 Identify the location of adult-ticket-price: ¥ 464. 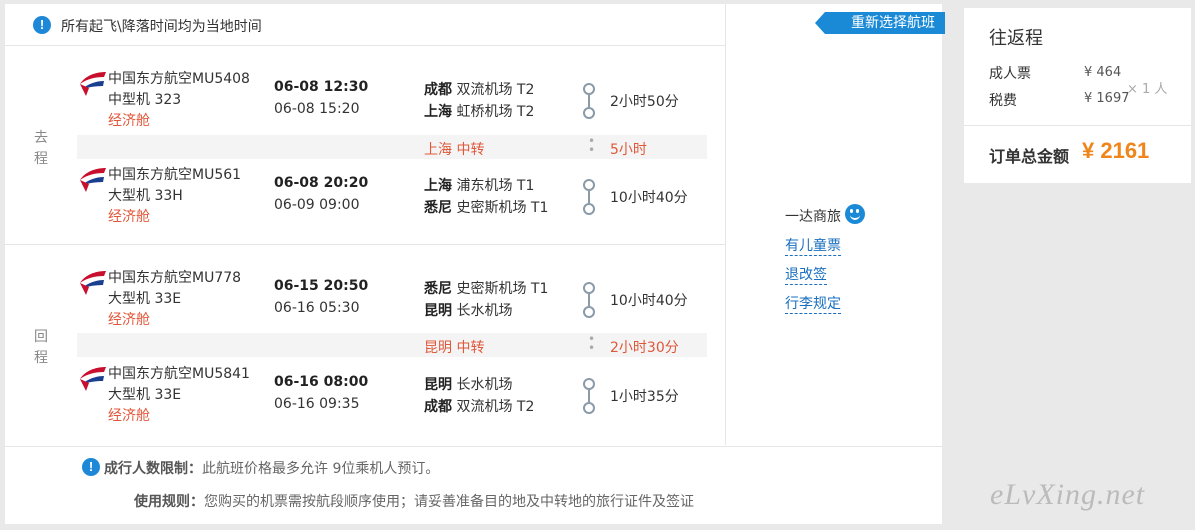
(1103, 72).